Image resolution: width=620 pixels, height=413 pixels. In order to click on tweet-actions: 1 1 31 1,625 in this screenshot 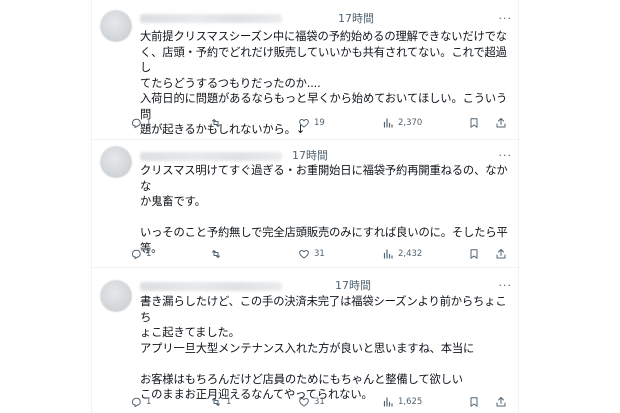, I will do `click(321, 402)`.